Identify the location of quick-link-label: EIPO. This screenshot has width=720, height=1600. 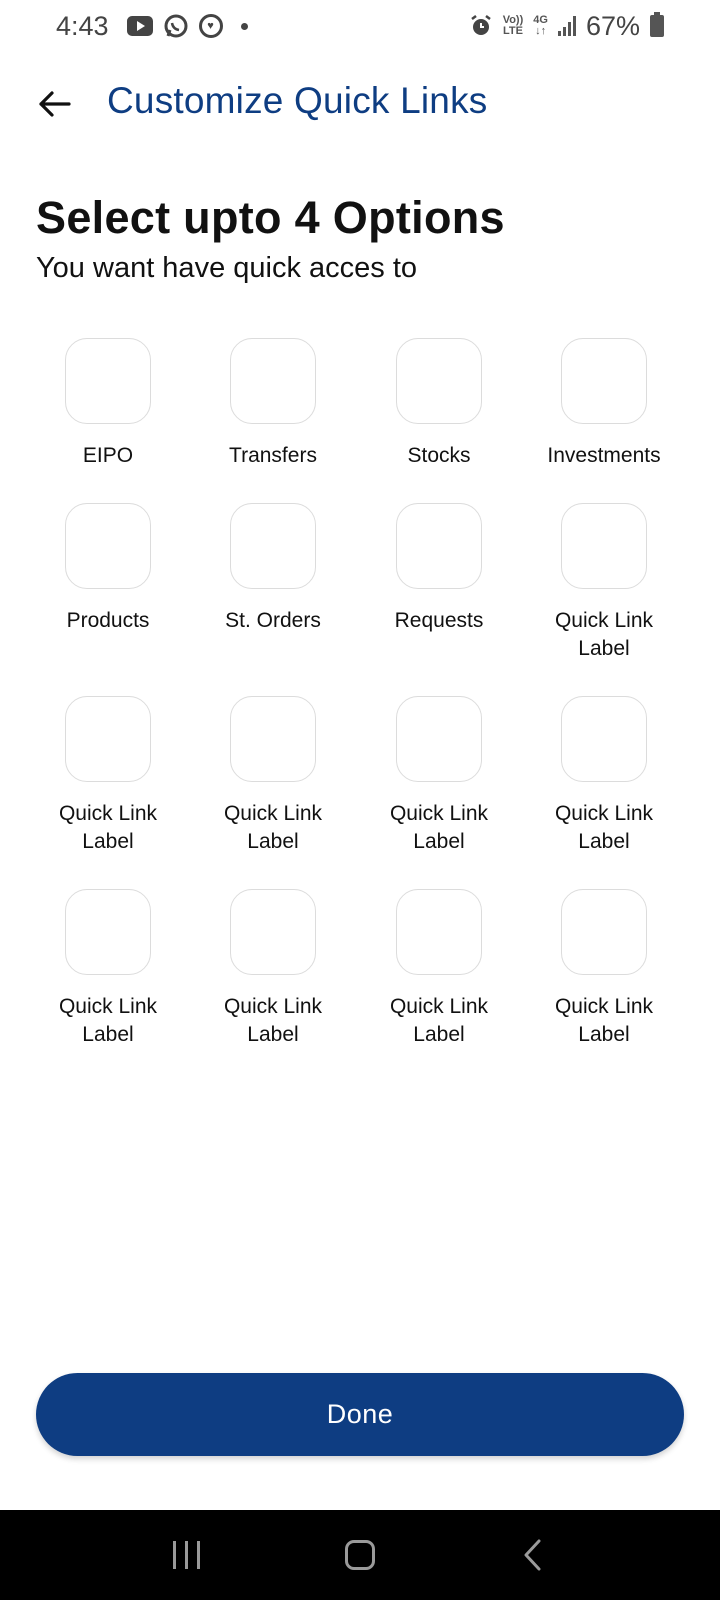
(108, 455).